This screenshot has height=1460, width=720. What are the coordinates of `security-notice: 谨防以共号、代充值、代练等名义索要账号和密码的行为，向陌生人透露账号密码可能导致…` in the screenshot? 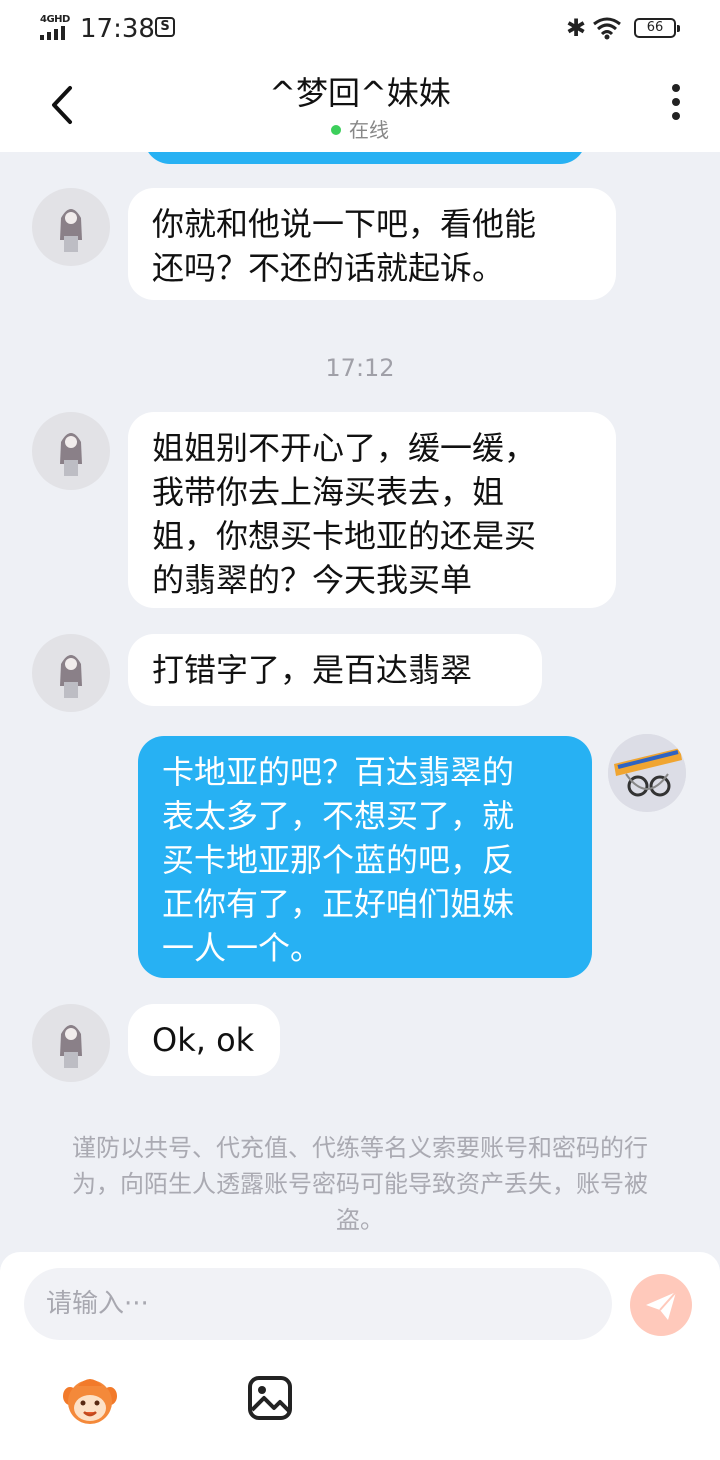 It's located at (360, 1184).